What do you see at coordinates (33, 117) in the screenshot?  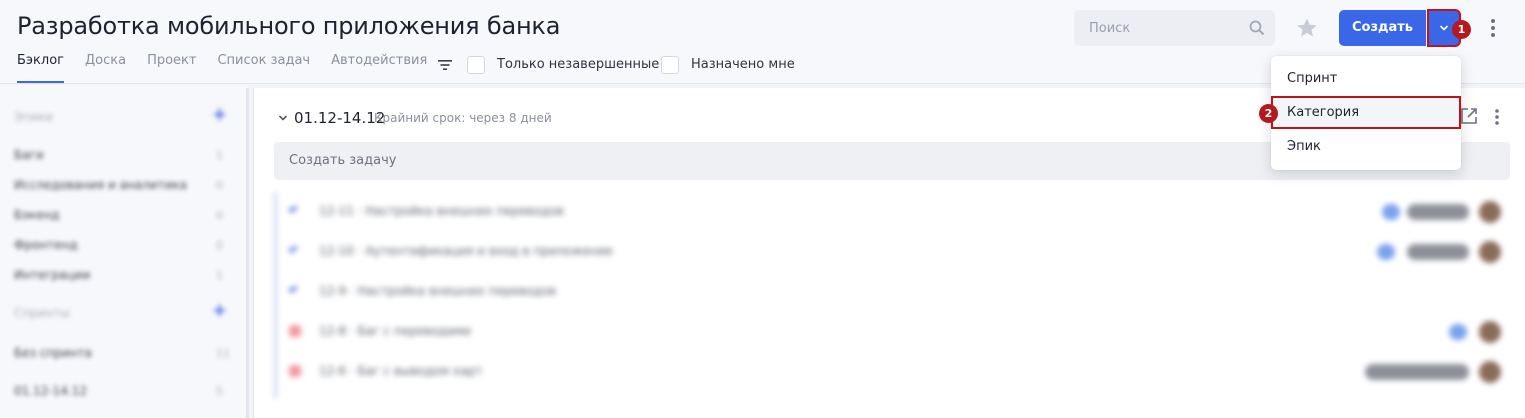 I see `sidebar-section-epics: Эпики` at bounding box center [33, 117].